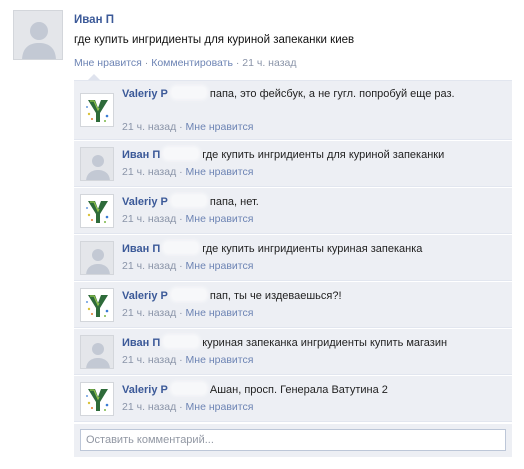  Describe the element at coordinates (234, 202) in the screenshot. I see `comment-text: папа, нет.` at that location.